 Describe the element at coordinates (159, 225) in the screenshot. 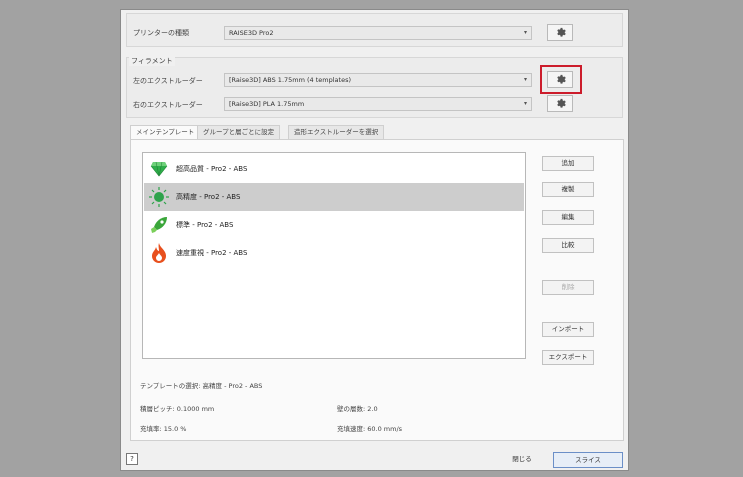

I see `rocket-icon` at that location.